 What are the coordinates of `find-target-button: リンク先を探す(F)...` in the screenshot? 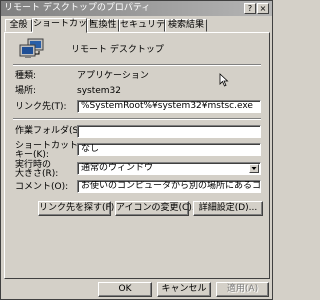 It's located at (80, 208).